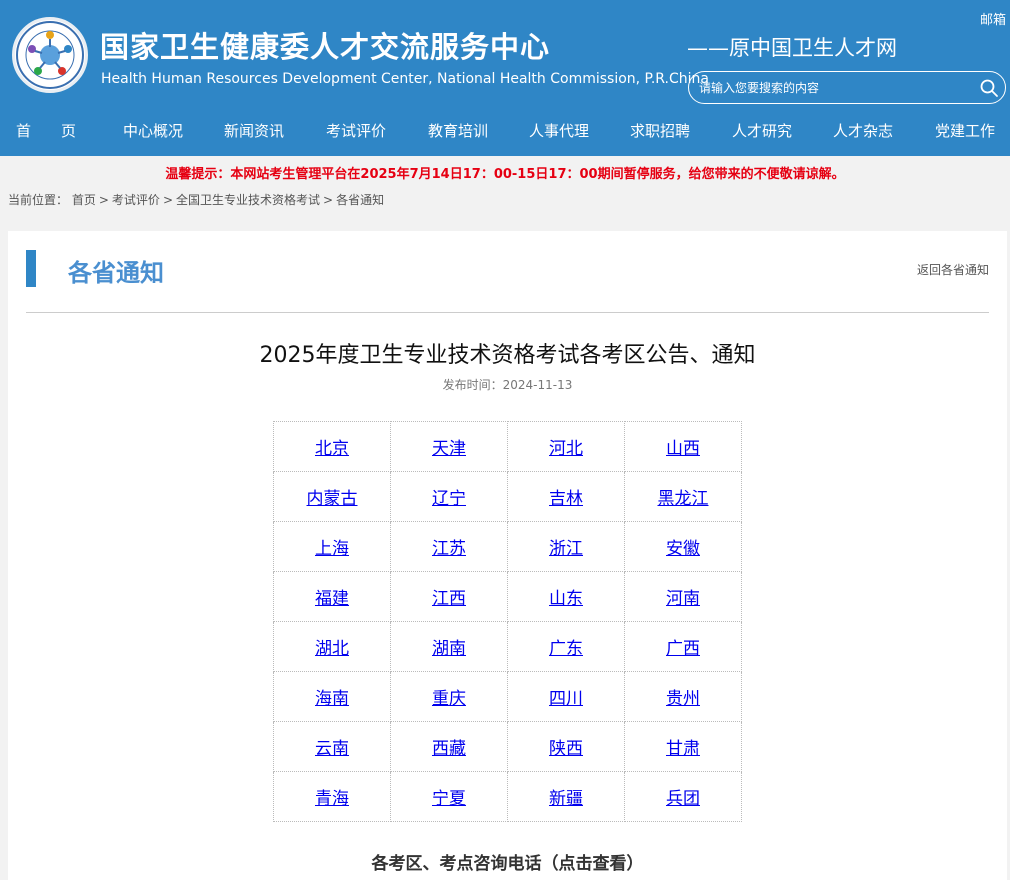 Image resolution: width=1010 pixels, height=880 pixels. What do you see at coordinates (566, 499) in the screenshot?
I see `province-link: 吉林` at bounding box center [566, 499].